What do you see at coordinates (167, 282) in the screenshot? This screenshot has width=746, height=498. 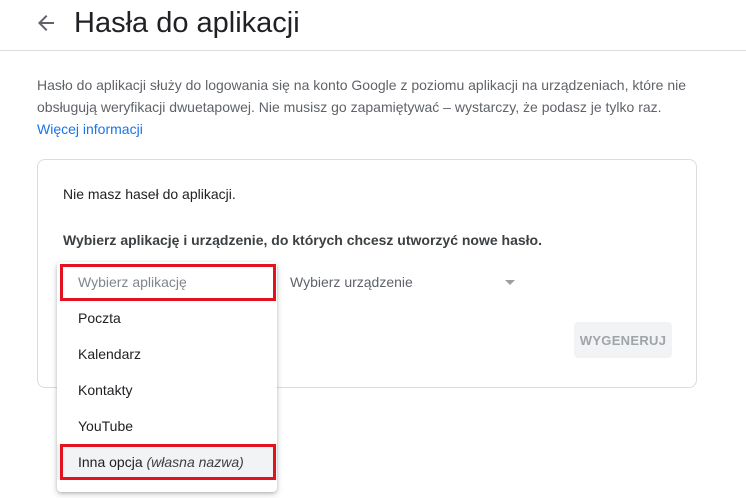 I see `app-select-placeholder: Wybierz aplikację` at bounding box center [167, 282].